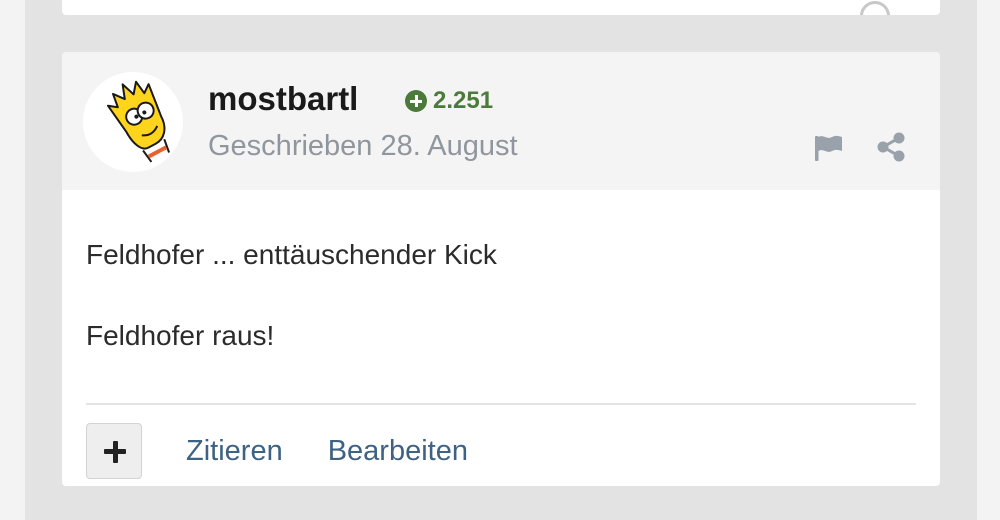 This screenshot has width=1000, height=520. What do you see at coordinates (875, 8) in the screenshot?
I see `previous-post-icon` at bounding box center [875, 8].